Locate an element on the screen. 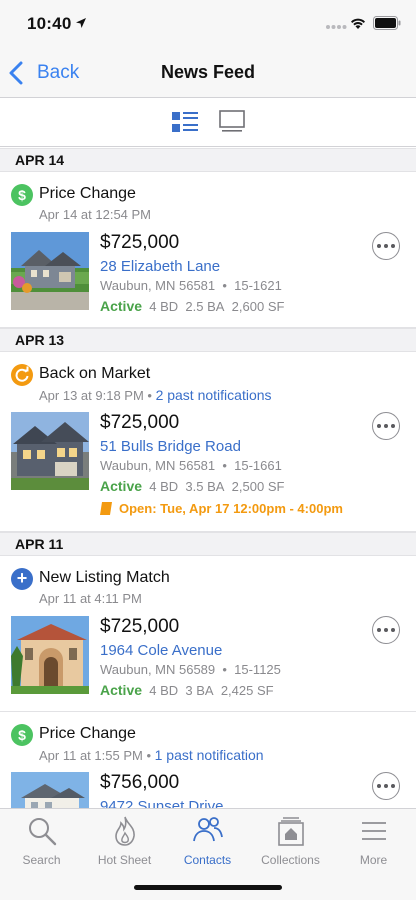 Image resolution: width=416 pixels, height=900 pixels. date-header: APR 11 is located at coordinates (208, 544).